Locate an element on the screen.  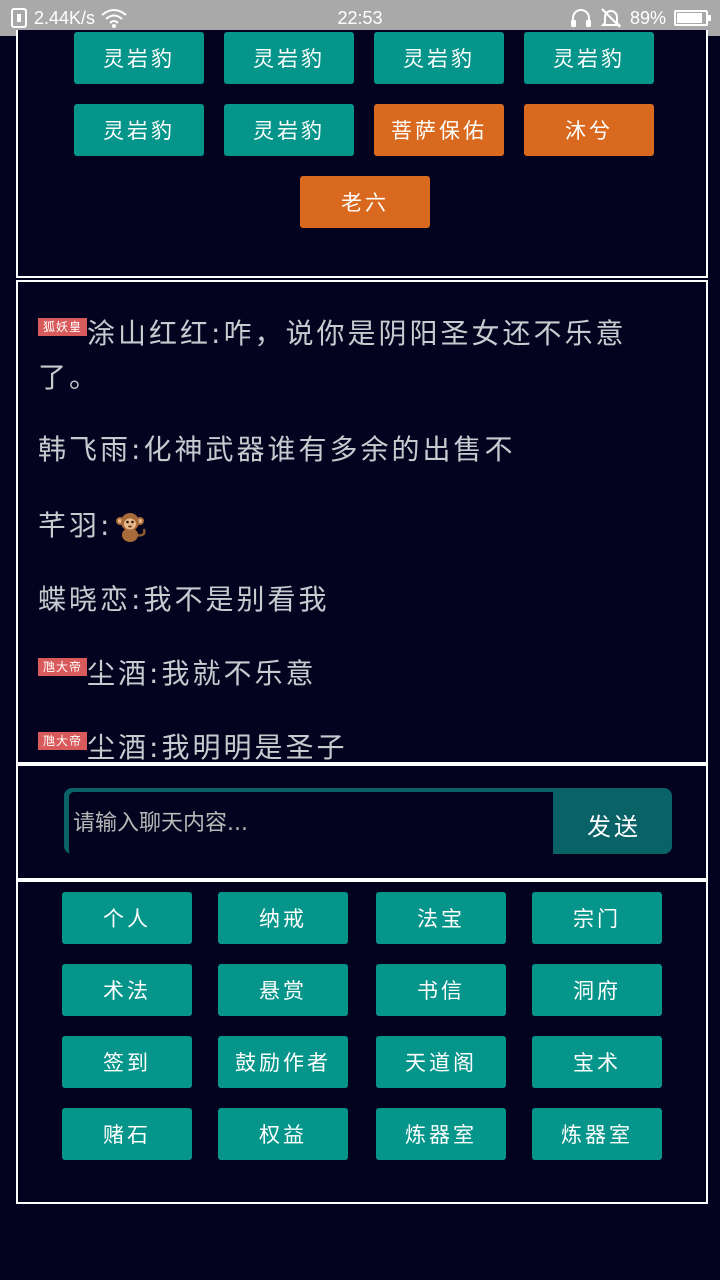
chat-message: 芊羽: is located at coordinates (353, 526).